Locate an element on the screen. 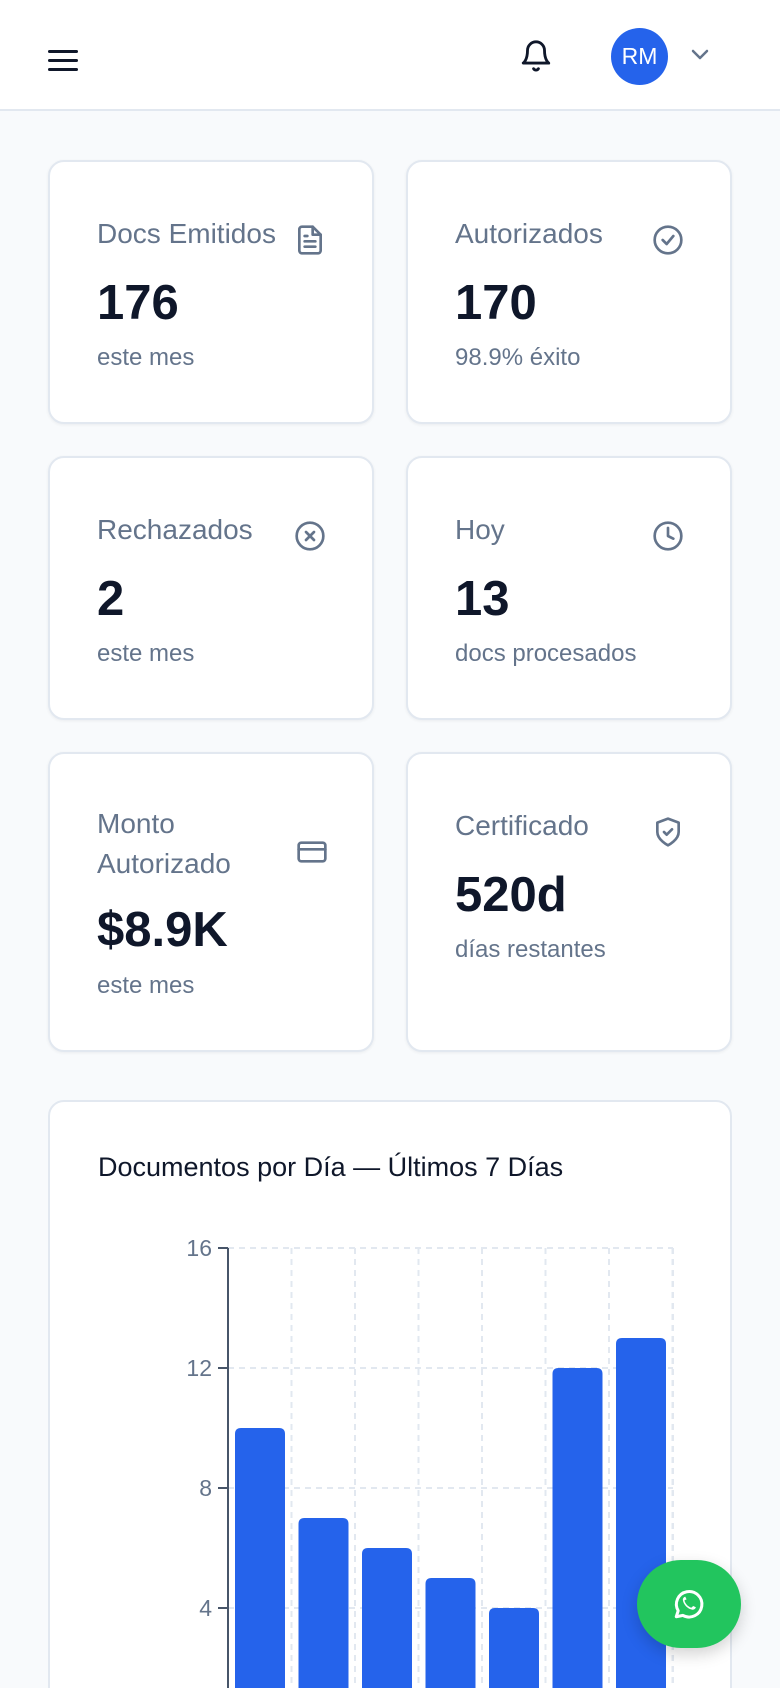 The width and height of the screenshot is (780, 1688). stat-card-monto-autorizado: Monto Autorizado $8.9K este mes is located at coordinates (211, 902).